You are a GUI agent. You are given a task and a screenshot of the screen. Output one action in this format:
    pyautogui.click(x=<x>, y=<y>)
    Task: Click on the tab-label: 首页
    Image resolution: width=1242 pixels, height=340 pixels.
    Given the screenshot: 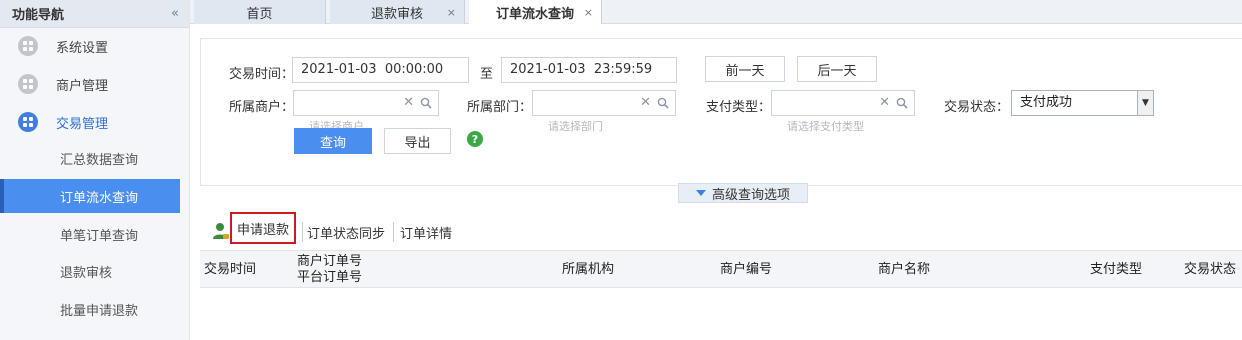 What is the action you would take?
    pyautogui.click(x=259, y=14)
    